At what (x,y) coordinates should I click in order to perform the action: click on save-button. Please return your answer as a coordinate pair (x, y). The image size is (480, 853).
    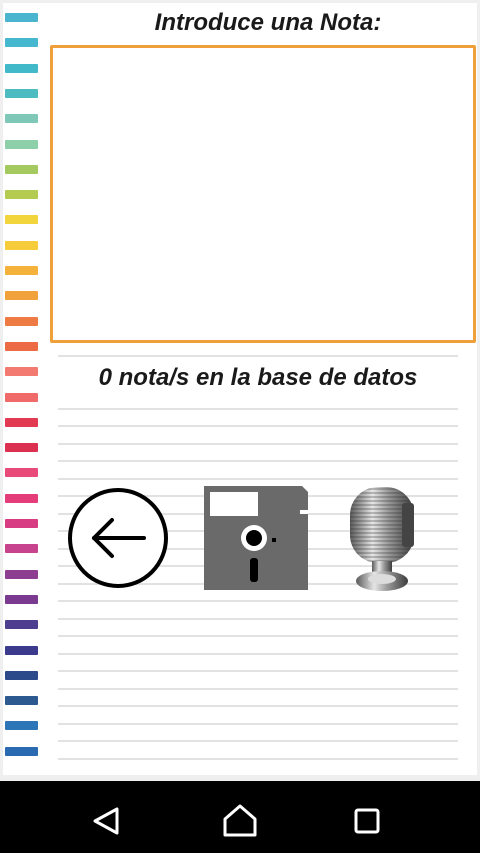
    Looking at the image, I should click on (256, 538).